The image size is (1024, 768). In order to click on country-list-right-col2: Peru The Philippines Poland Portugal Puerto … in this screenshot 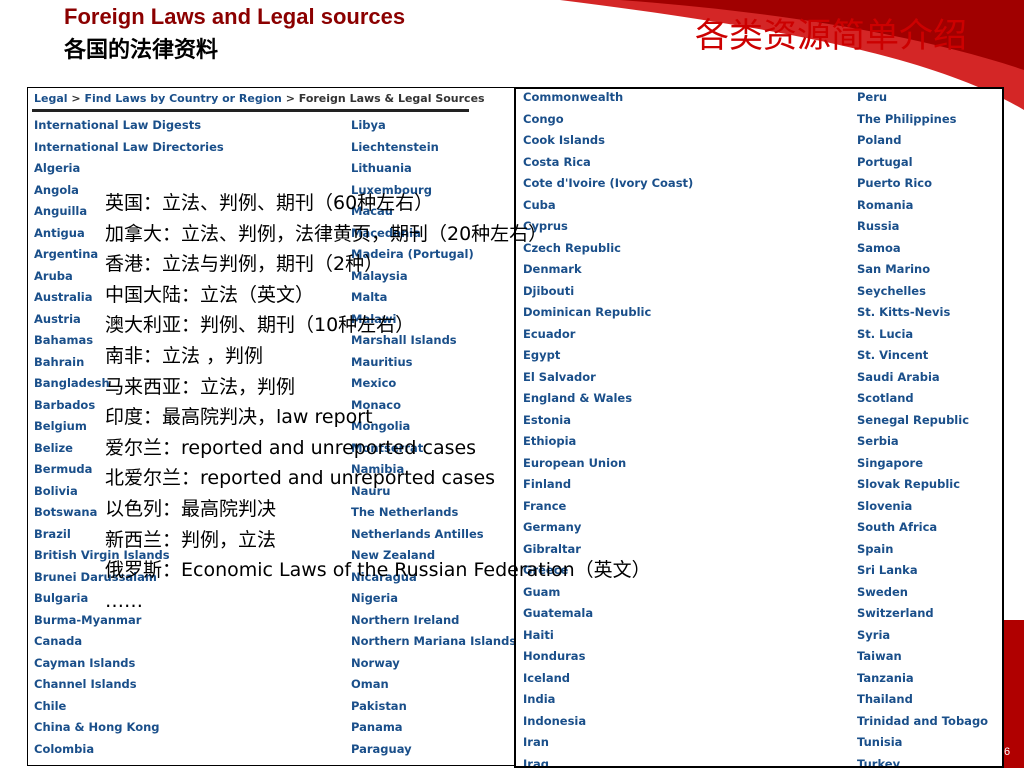, I will do `click(922, 428)`.